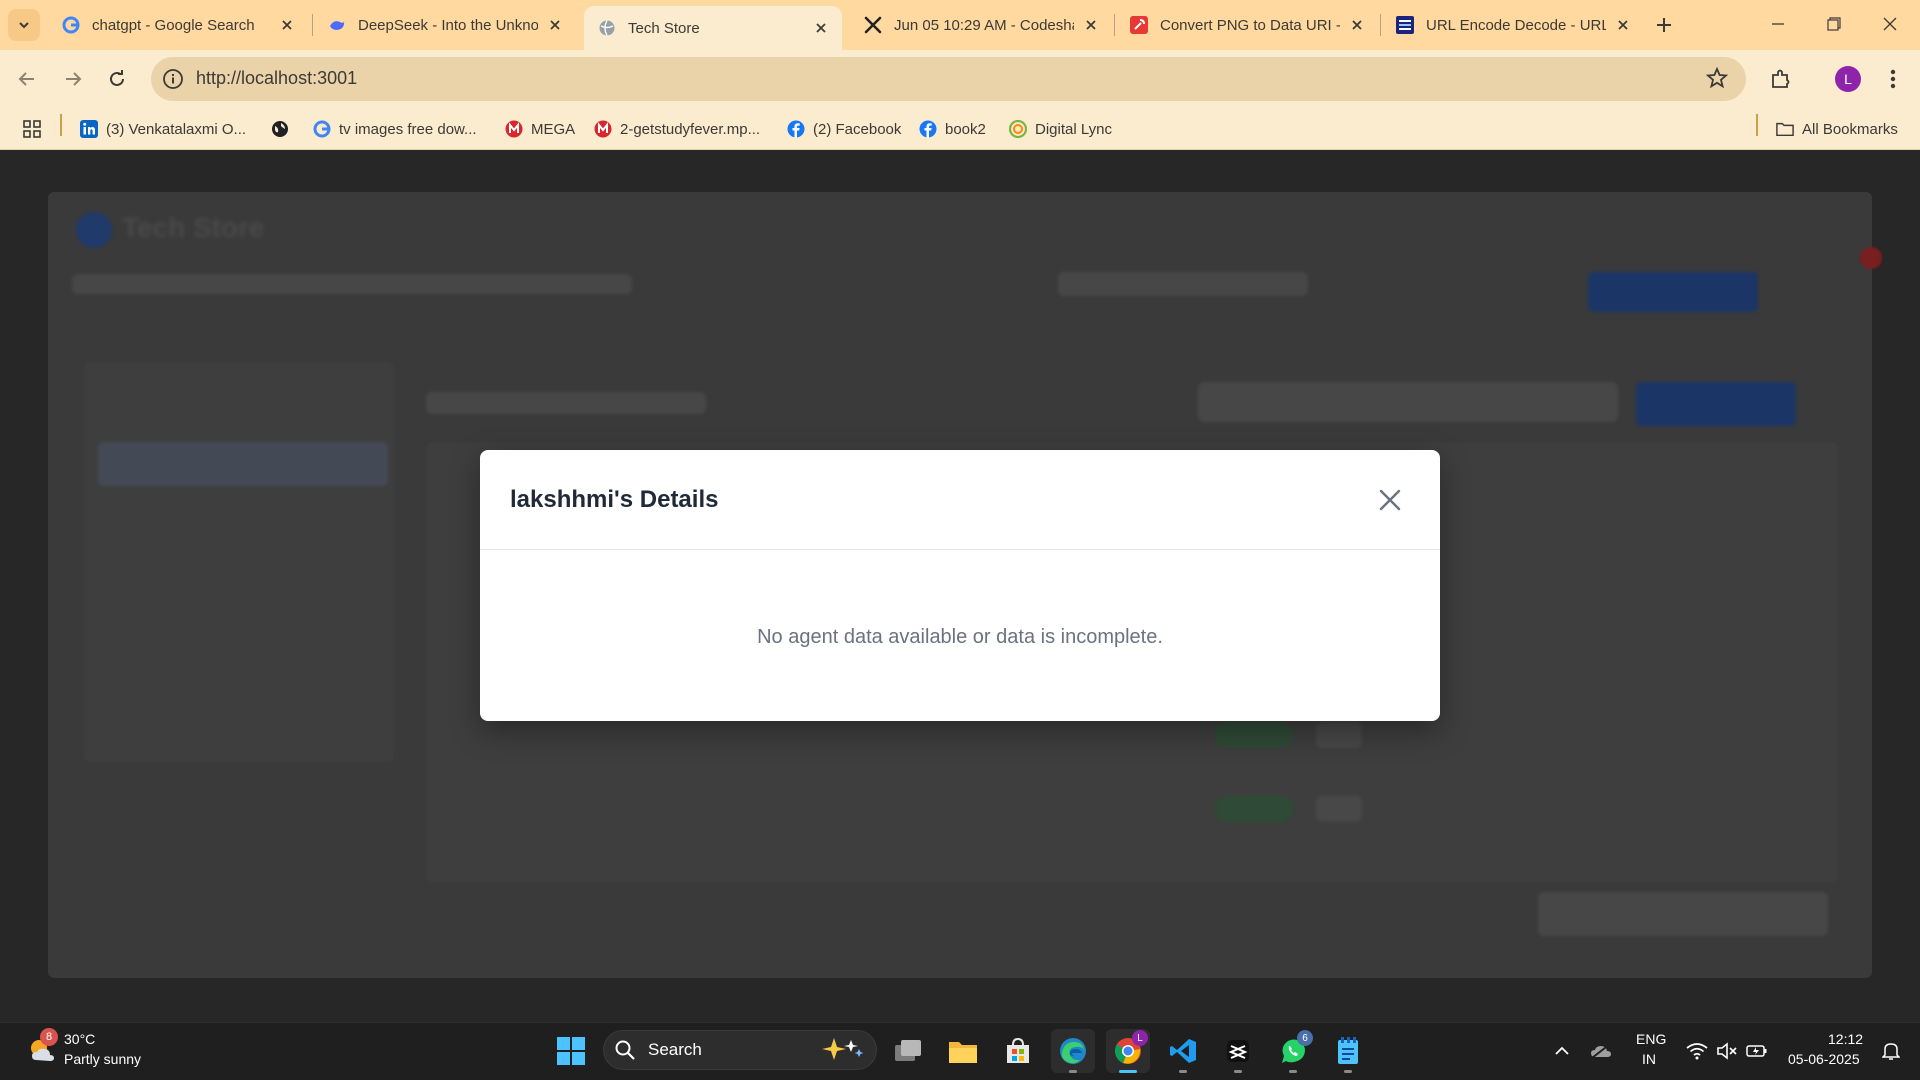  I want to click on modal-close-button, so click(1390, 500).